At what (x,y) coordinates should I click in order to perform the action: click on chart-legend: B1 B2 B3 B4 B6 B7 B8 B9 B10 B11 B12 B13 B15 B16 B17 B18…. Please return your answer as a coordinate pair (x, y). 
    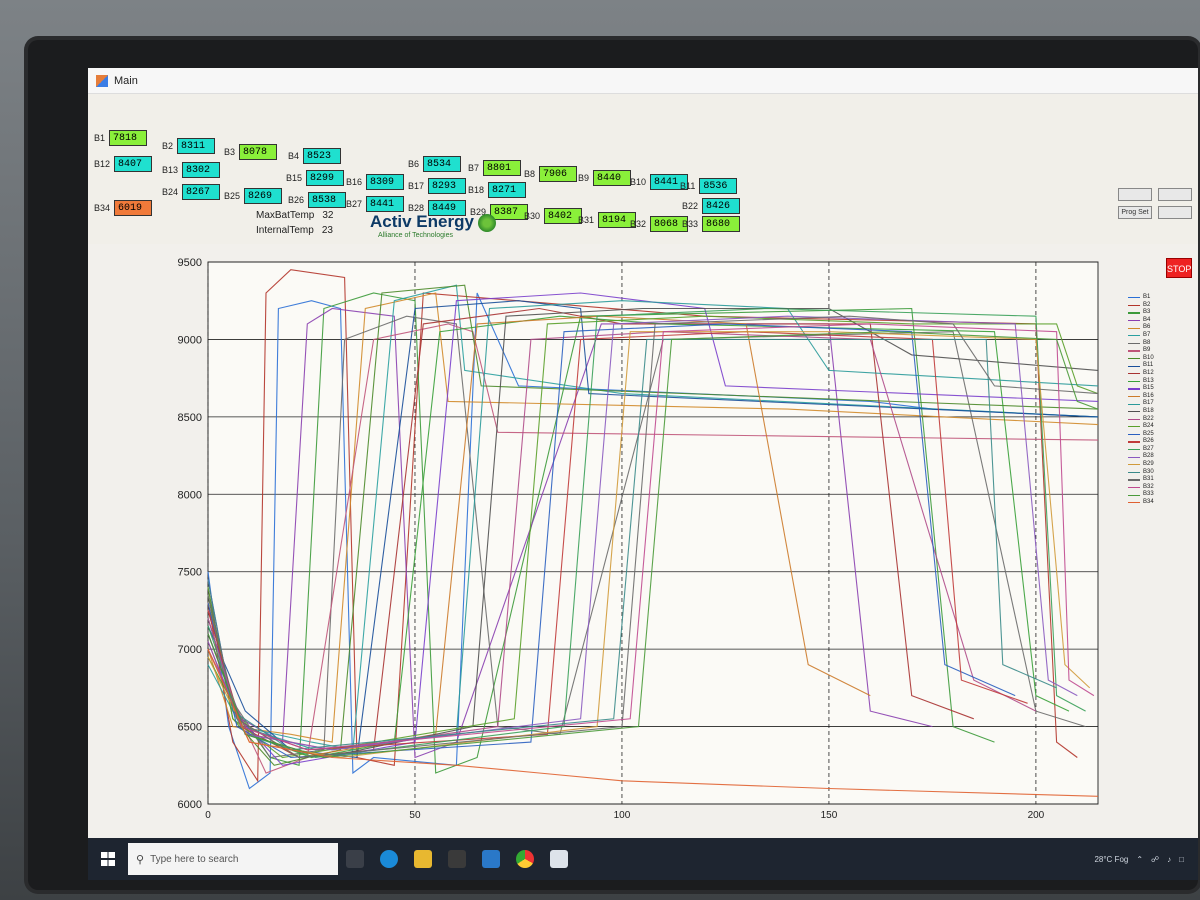
    Looking at the image, I should click on (1141, 400).